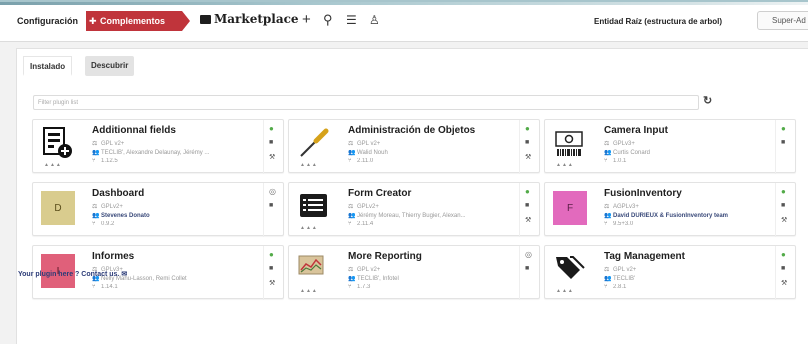  Describe the element at coordinates (105, 161) in the screenshot. I see `plugin-version: ⑂ 1.12.5` at that location.